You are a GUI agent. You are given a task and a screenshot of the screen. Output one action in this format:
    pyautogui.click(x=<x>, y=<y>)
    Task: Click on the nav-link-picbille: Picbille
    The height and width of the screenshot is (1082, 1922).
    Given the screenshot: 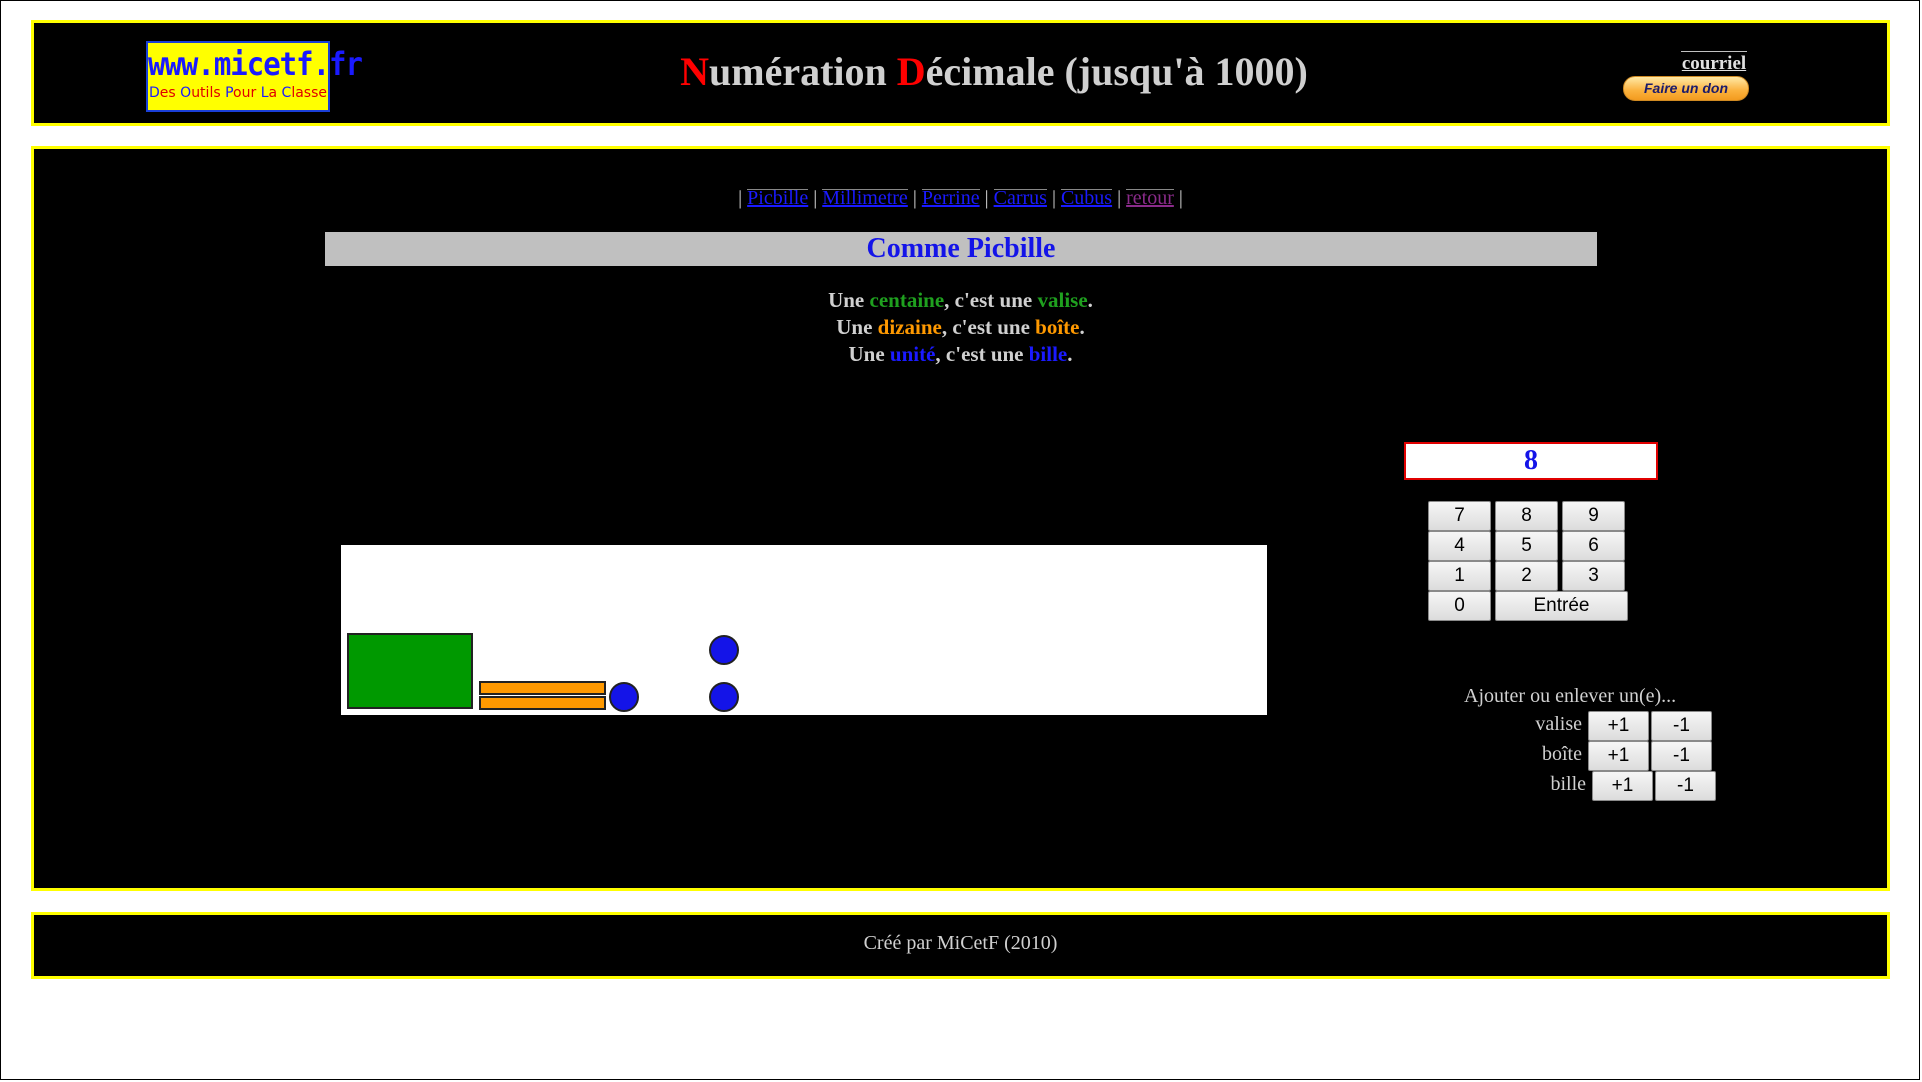 What is the action you would take?
    pyautogui.click(x=777, y=198)
    